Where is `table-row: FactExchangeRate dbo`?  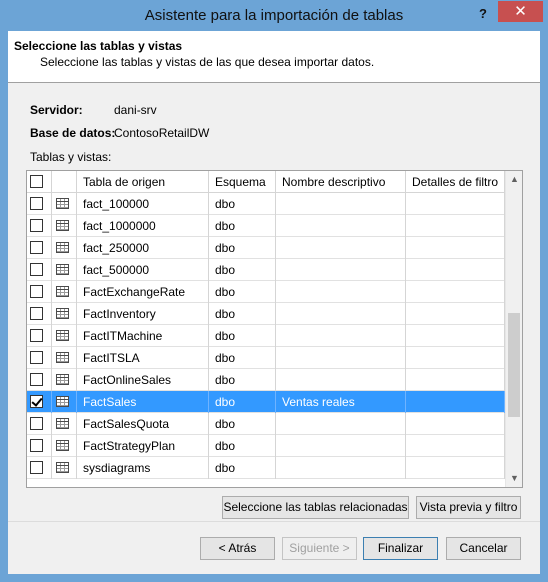 table-row: FactExchangeRate dbo is located at coordinates (266, 292).